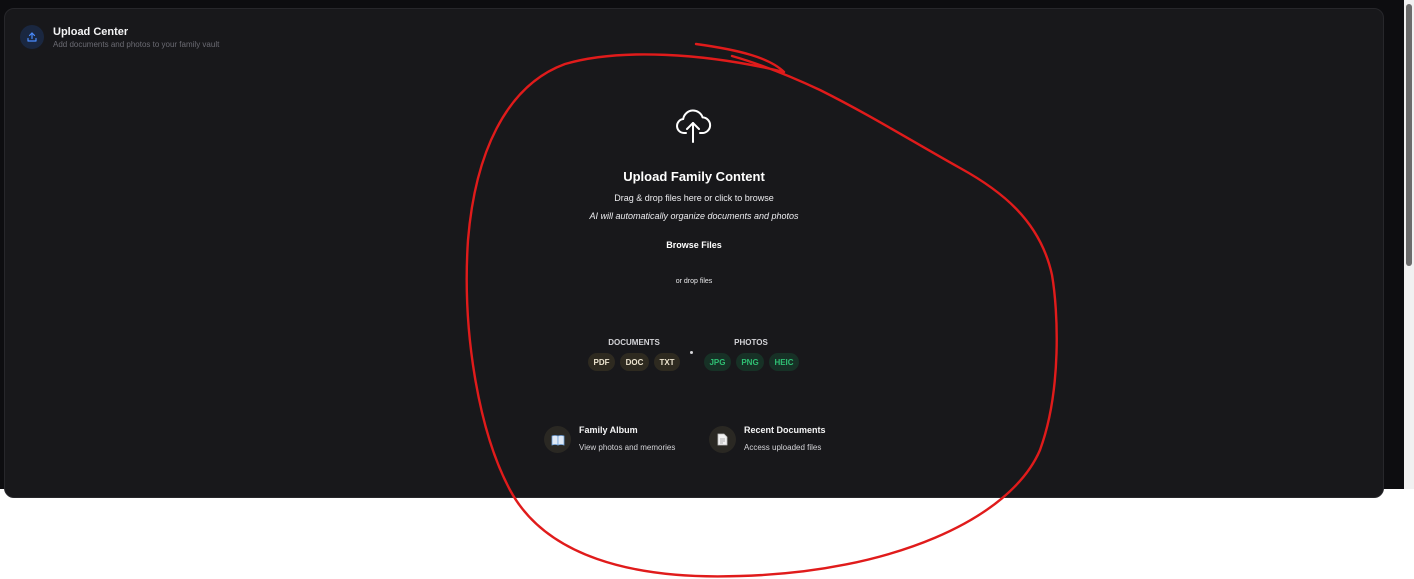 The width and height of the screenshot is (1414, 579). Describe the element at coordinates (751, 342) in the screenshot. I see `photos-label: PHOTOS` at that location.